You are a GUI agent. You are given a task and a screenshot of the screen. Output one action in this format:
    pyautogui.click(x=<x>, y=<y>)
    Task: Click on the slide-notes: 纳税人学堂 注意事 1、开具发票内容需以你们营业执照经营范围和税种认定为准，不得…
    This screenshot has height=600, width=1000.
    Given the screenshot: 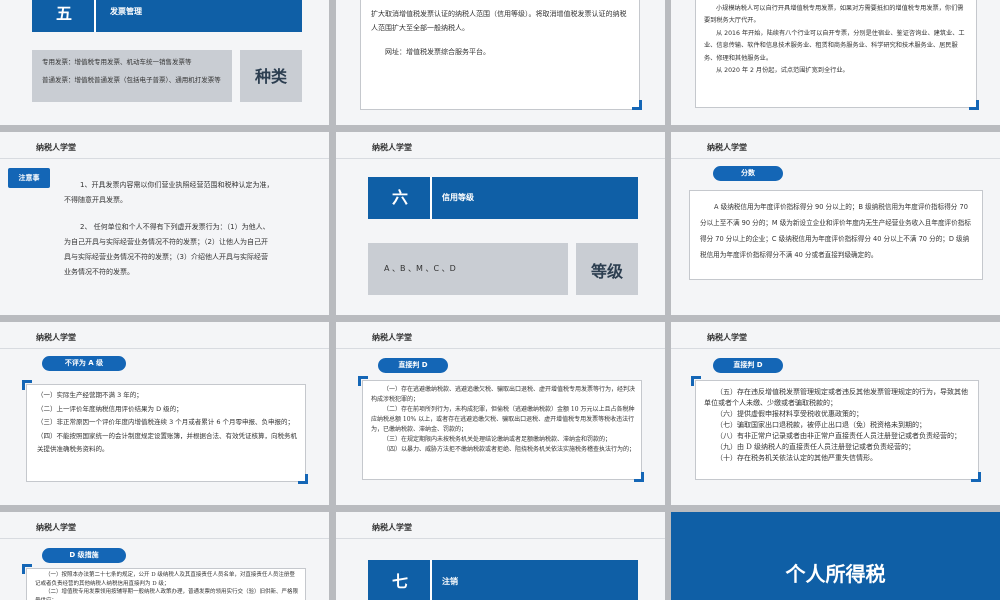 What is the action you would take?
    pyautogui.click(x=164, y=223)
    